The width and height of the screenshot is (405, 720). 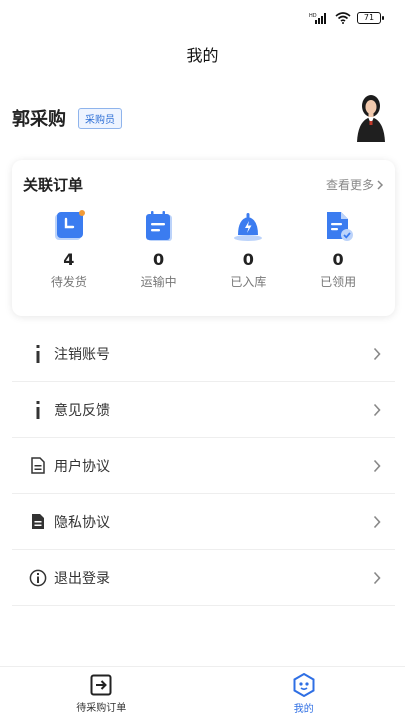 I want to click on bottom-tab-bar: 待采购订单 我的, so click(x=202, y=693).